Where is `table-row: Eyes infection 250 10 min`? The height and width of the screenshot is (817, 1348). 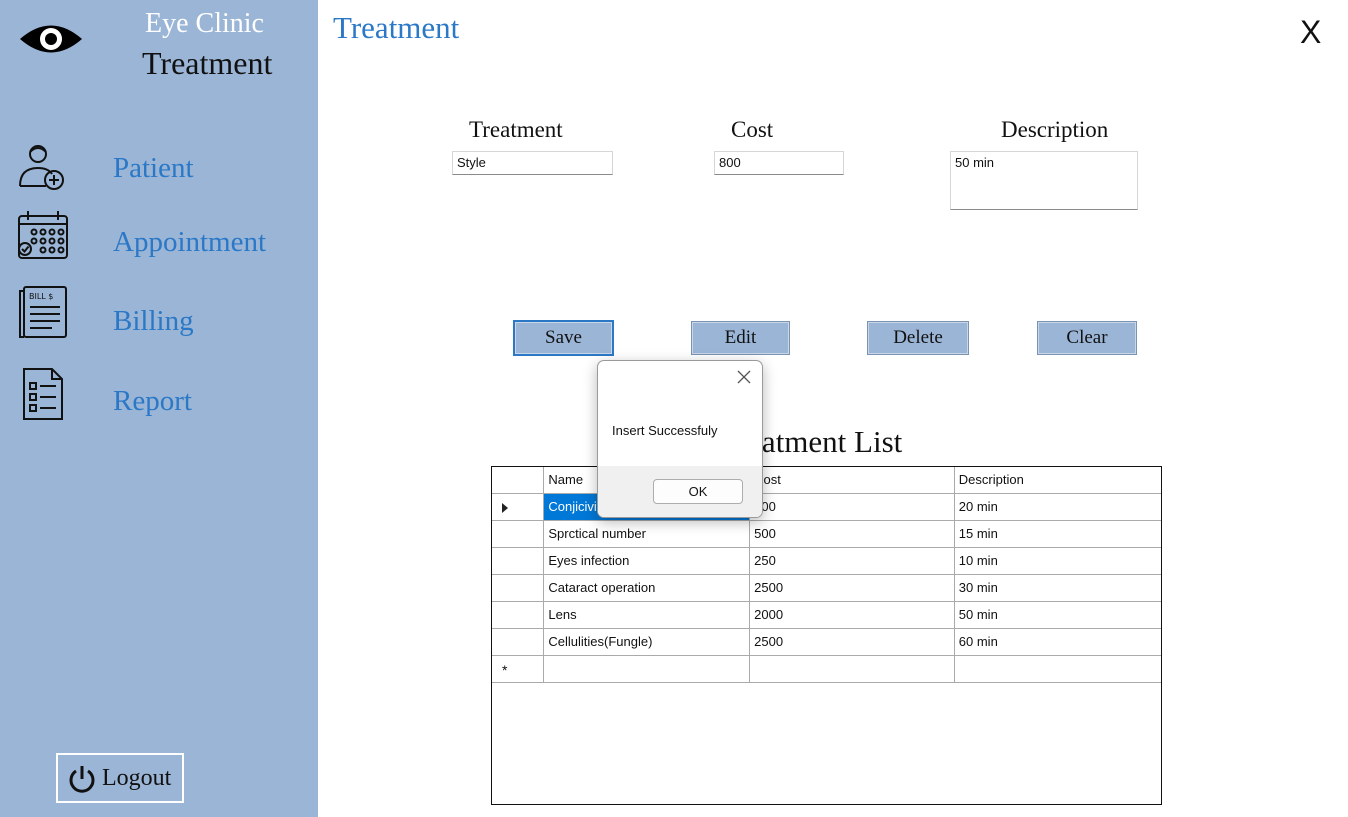 table-row: Eyes infection 250 10 min is located at coordinates (826, 560).